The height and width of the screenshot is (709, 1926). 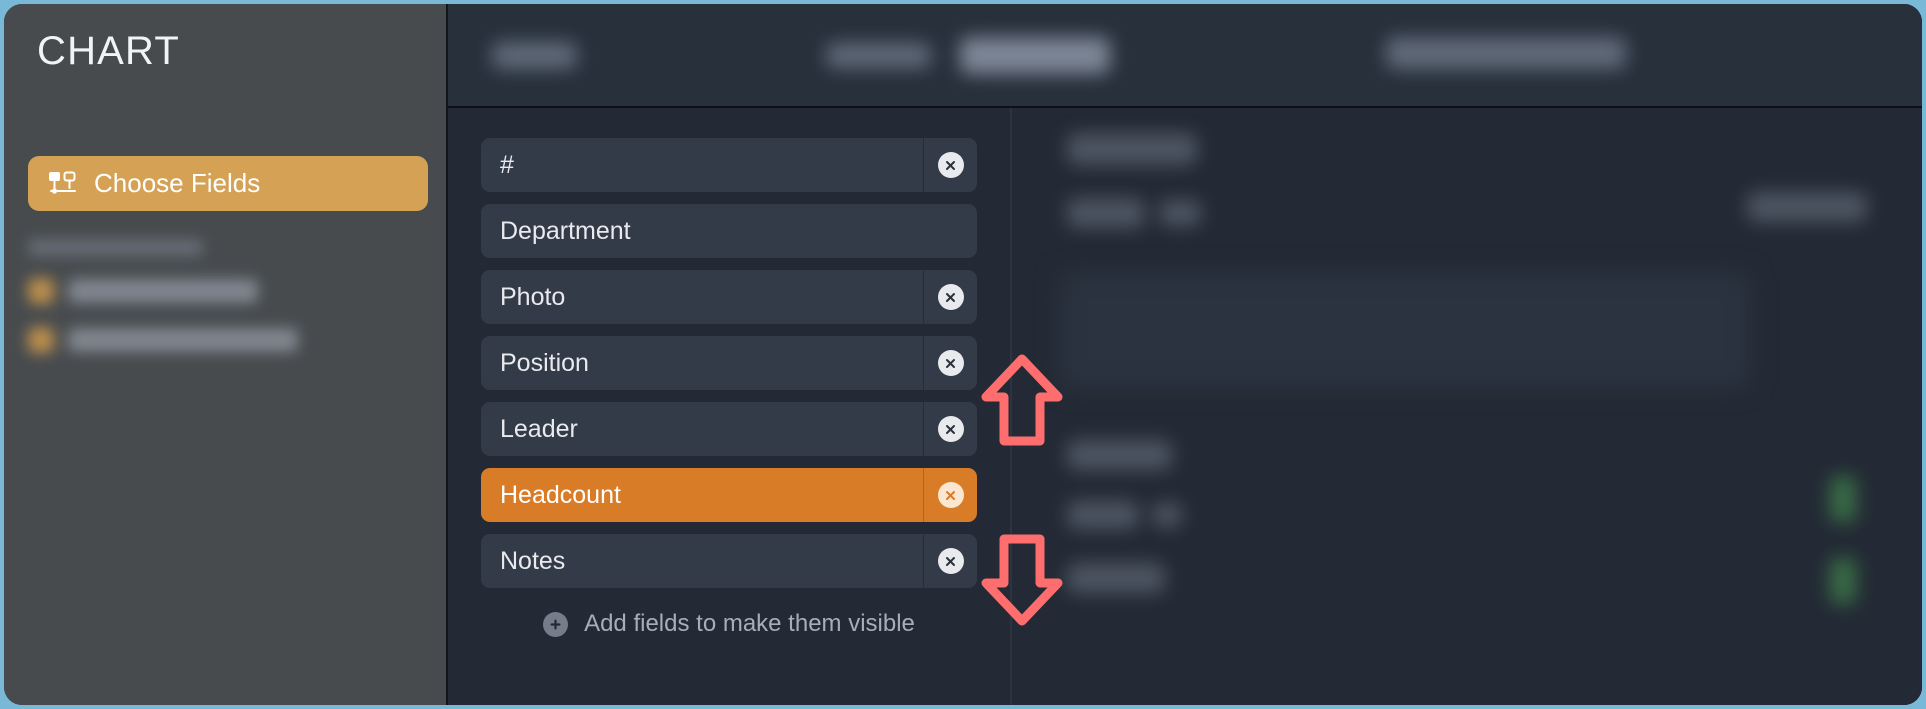 I want to click on choose-fields-button: Choose Fields, so click(x=228, y=183).